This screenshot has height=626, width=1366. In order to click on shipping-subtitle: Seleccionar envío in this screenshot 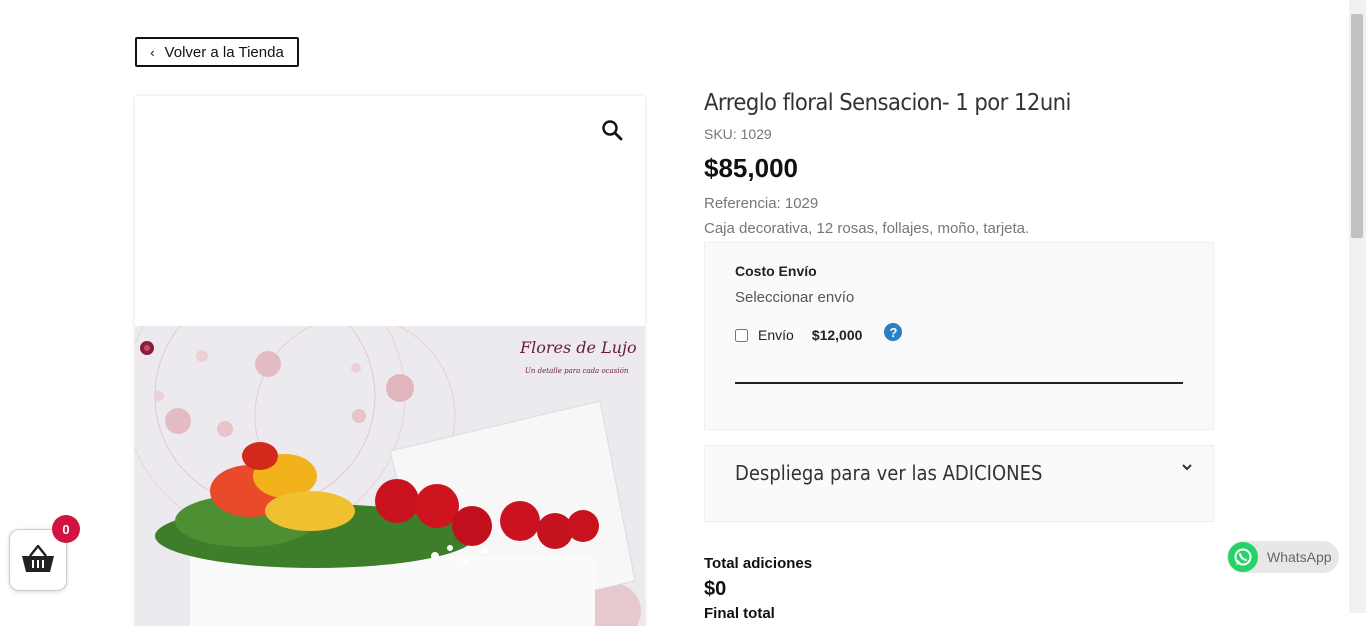, I will do `click(795, 297)`.